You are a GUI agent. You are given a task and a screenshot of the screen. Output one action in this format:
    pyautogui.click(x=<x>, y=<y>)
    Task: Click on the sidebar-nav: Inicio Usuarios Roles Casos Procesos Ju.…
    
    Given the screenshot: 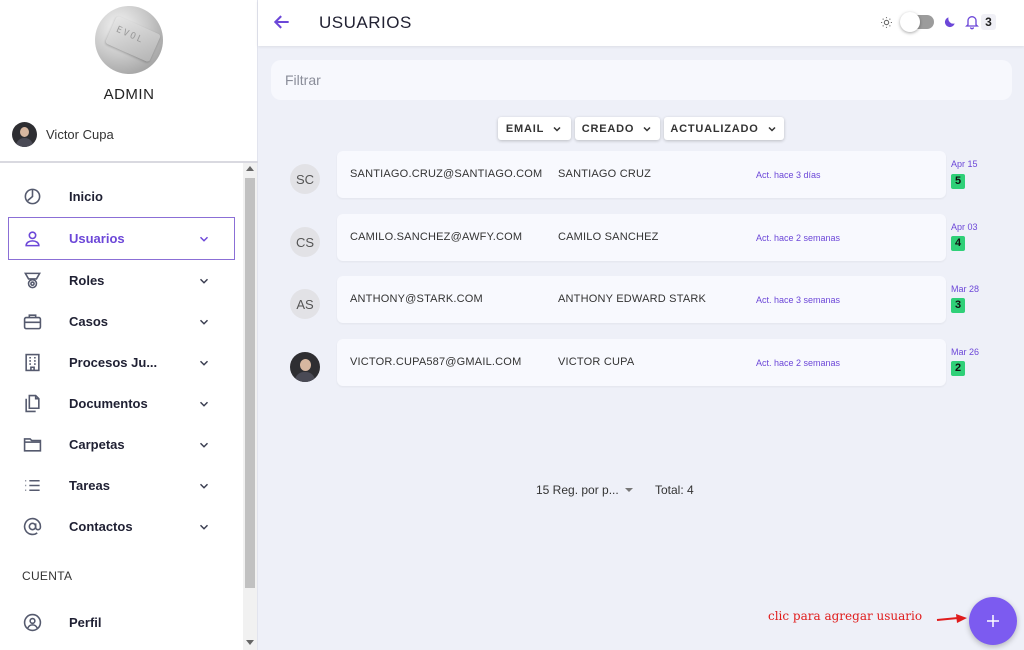 What is the action you would take?
    pyautogui.click(x=121, y=361)
    